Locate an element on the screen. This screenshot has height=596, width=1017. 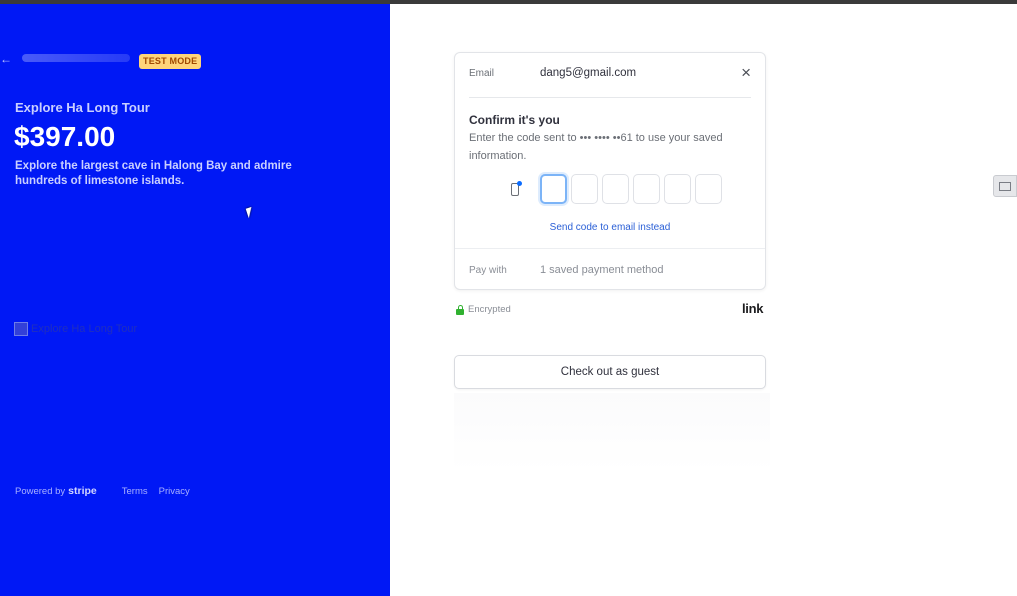
close-icon: × is located at coordinates (746, 72).